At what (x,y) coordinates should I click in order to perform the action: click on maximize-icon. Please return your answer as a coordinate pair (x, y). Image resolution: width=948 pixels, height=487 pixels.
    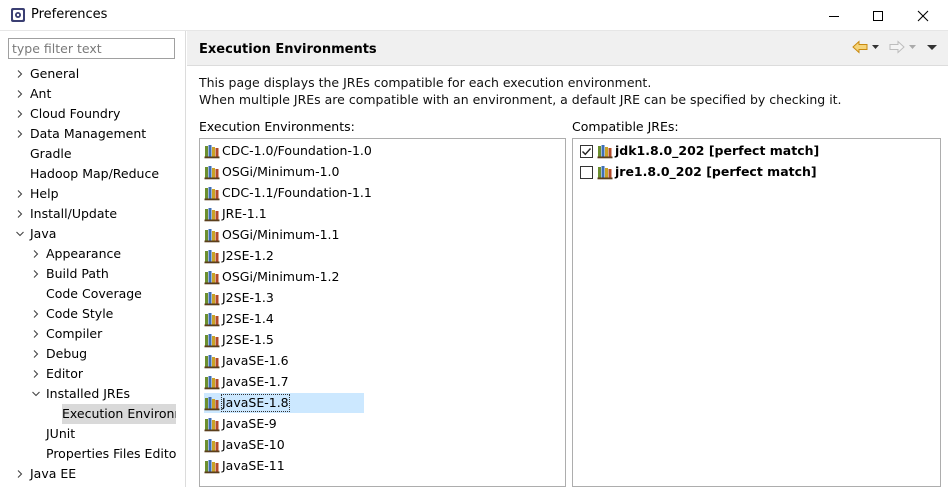
    Looking at the image, I should click on (878, 15).